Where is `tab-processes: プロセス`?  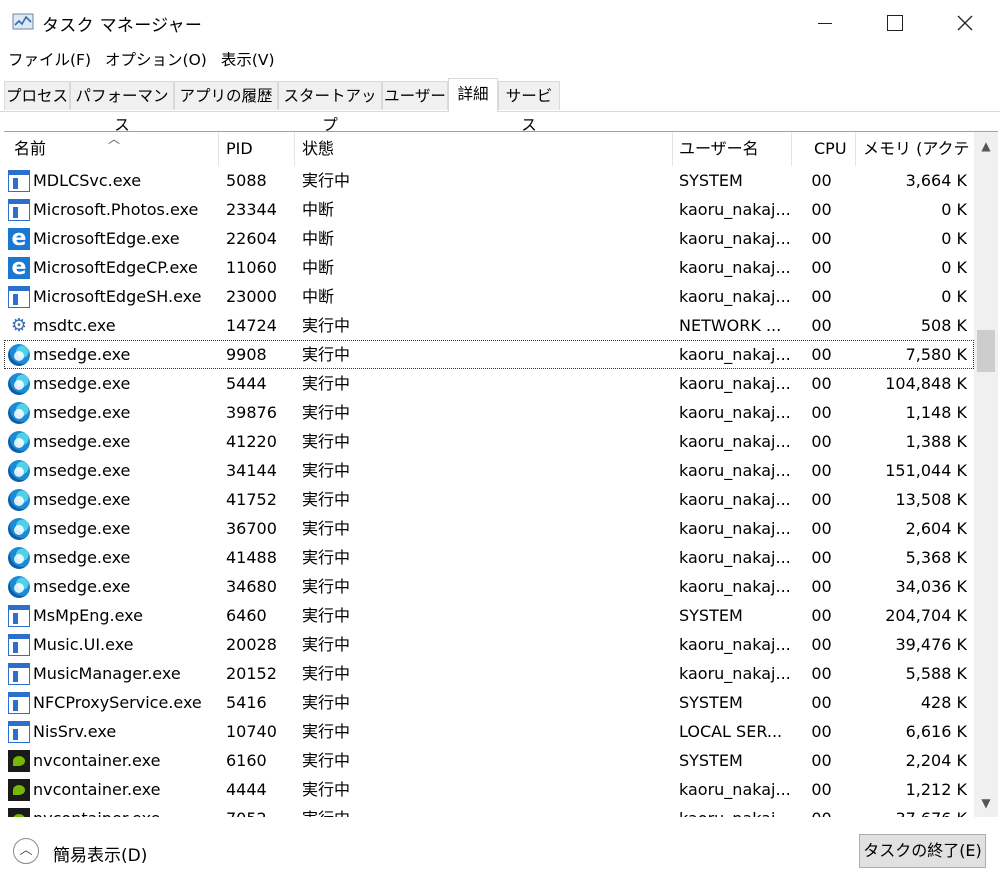 tab-processes: プロセス is located at coordinates (37, 95).